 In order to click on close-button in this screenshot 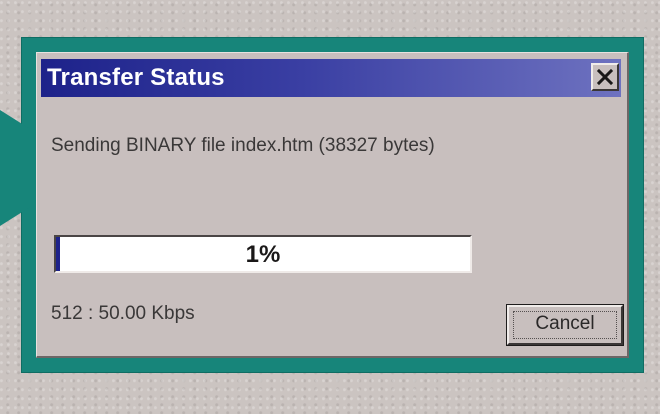, I will do `click(605, 77)`.